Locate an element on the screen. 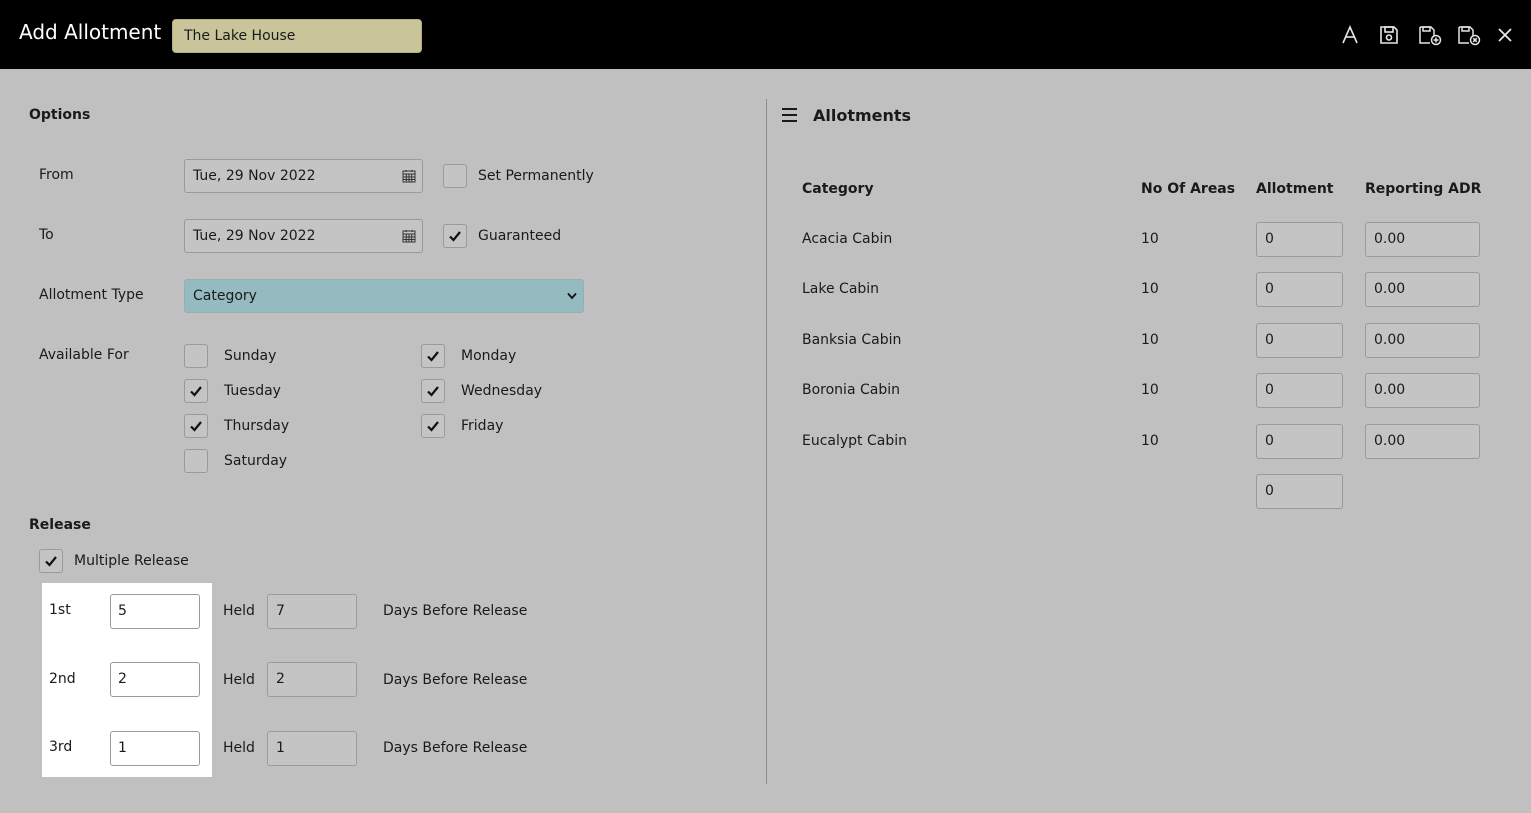 The height and width of the screenshot is (813, 1531). allotment-type-label: Allotment Type is located at coordinates (91, 295).